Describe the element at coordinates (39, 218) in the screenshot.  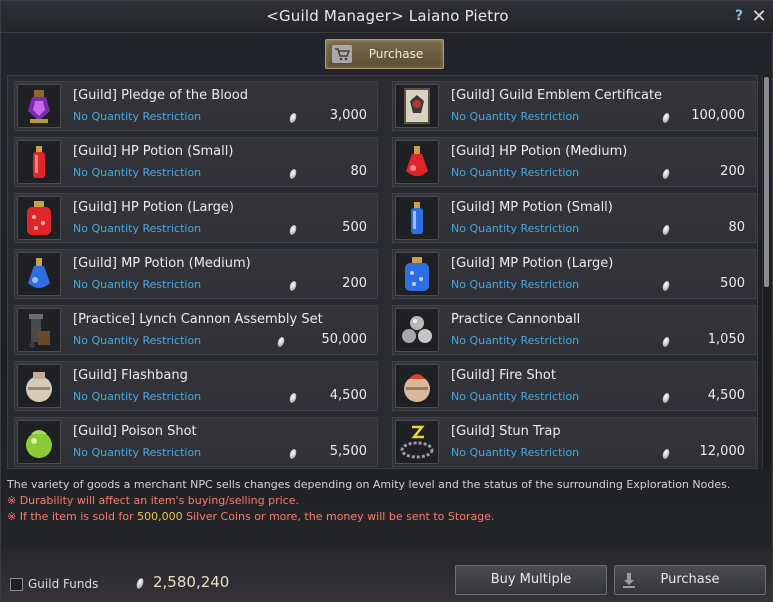
I see `hp-potion-large-icon` at that location.